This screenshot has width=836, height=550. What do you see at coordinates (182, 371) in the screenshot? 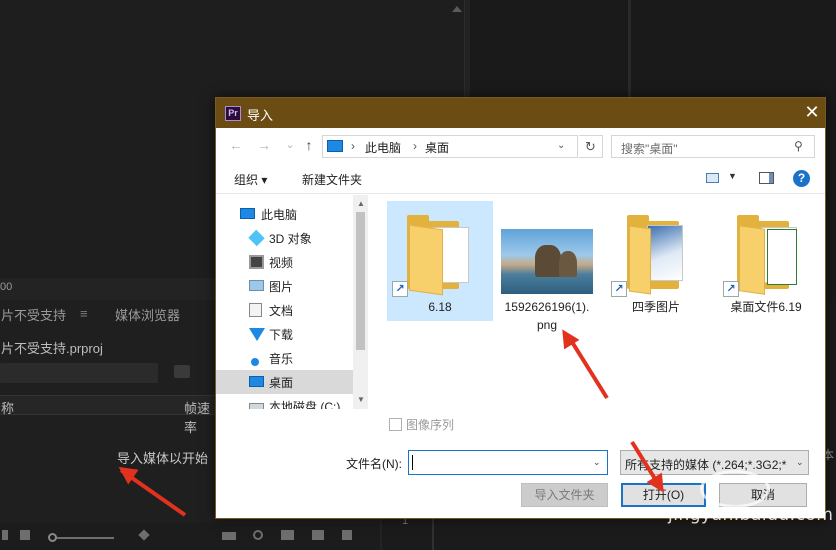
I see `new-search-bin-icon` at bounding box center [182, 371].